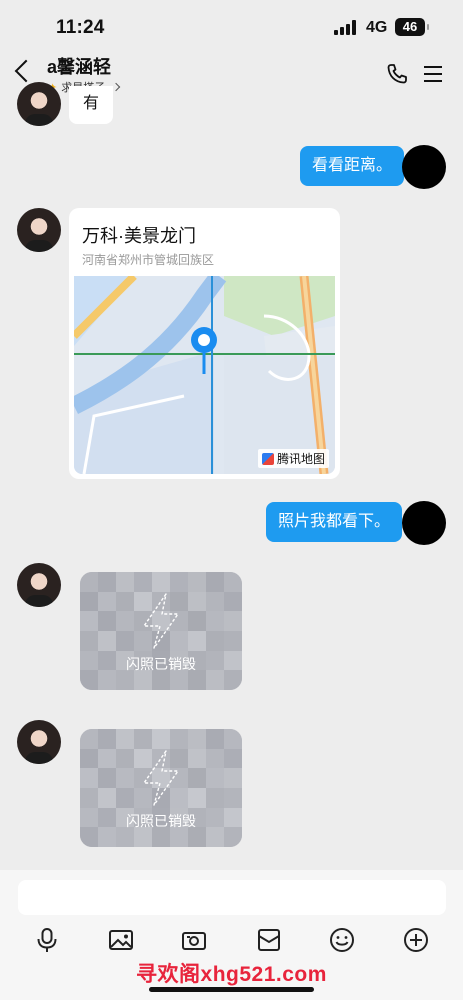  Describe the element at coordinates (377, 27) in the screenshot. I see `network-type: 4G` at that location.